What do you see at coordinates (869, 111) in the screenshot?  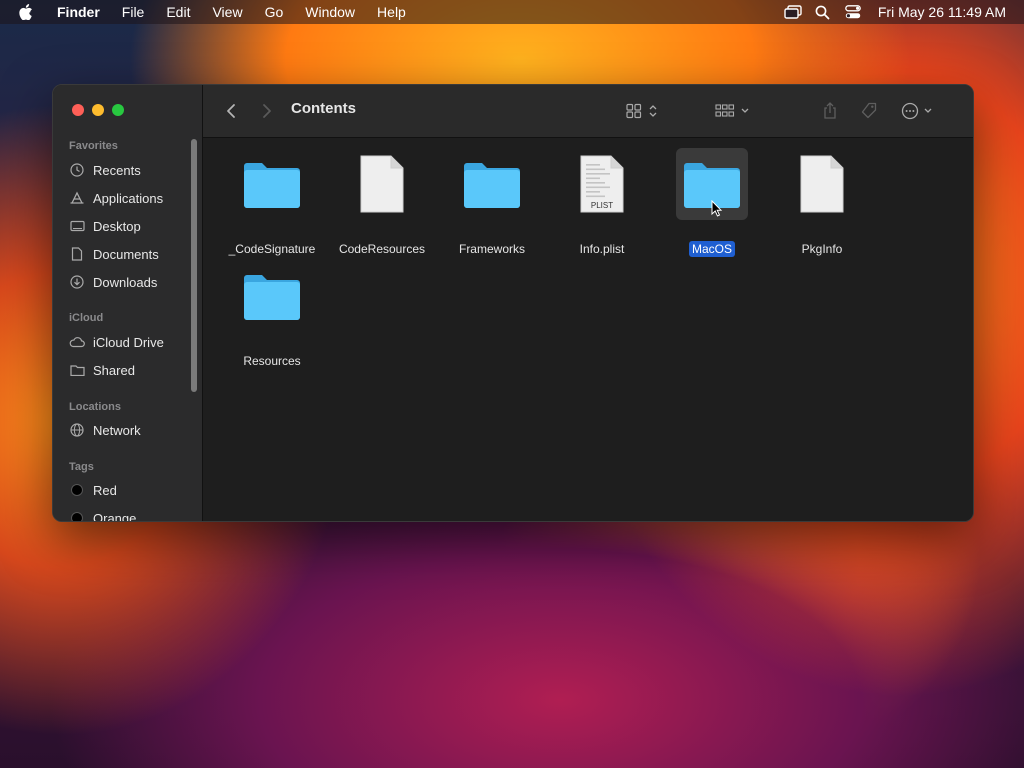 I see `tag-icon` at bounding box center [869, 111].